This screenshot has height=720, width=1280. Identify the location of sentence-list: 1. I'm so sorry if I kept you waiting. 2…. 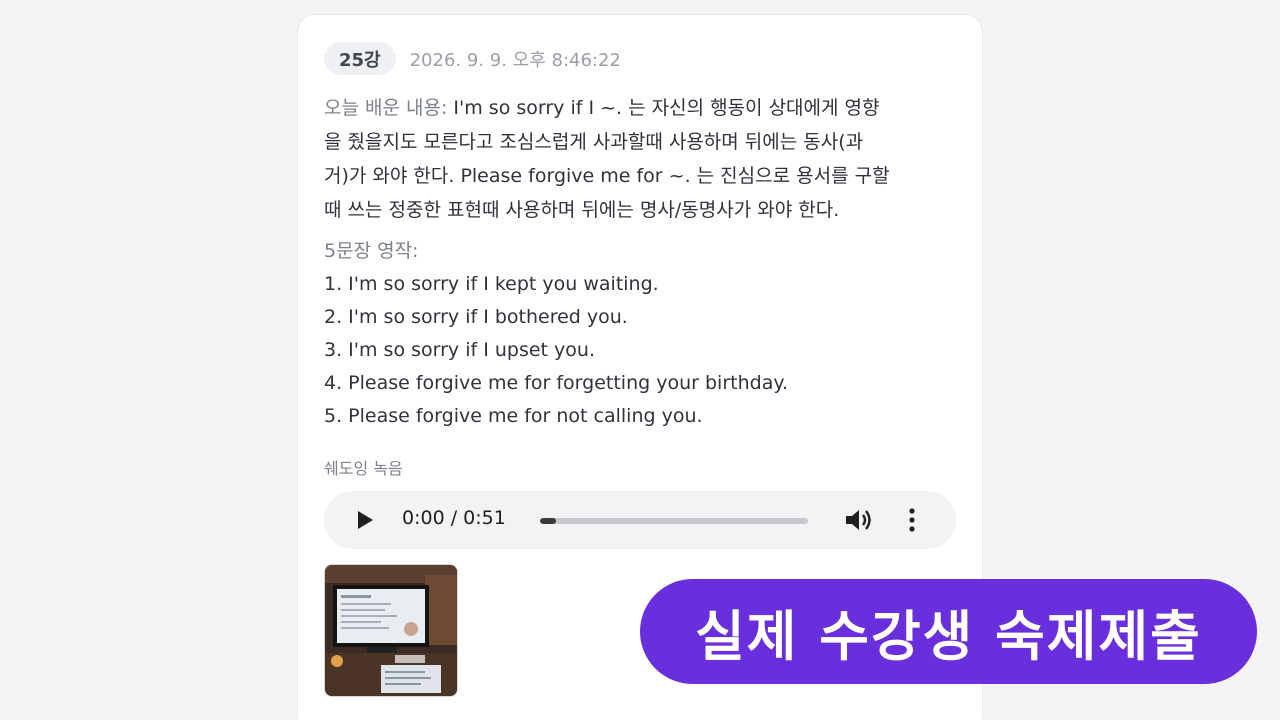
(556, 350).